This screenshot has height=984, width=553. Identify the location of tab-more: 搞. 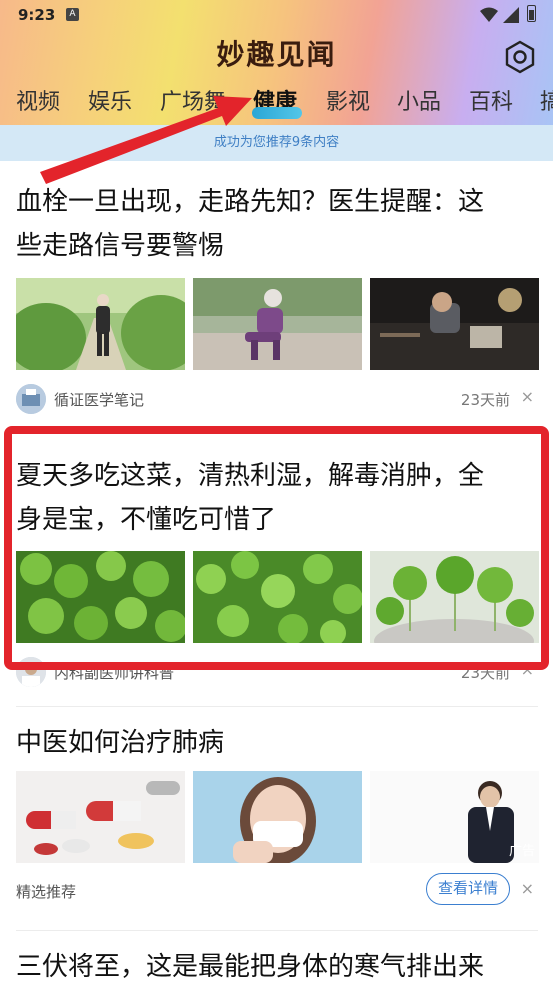
(546, 100).